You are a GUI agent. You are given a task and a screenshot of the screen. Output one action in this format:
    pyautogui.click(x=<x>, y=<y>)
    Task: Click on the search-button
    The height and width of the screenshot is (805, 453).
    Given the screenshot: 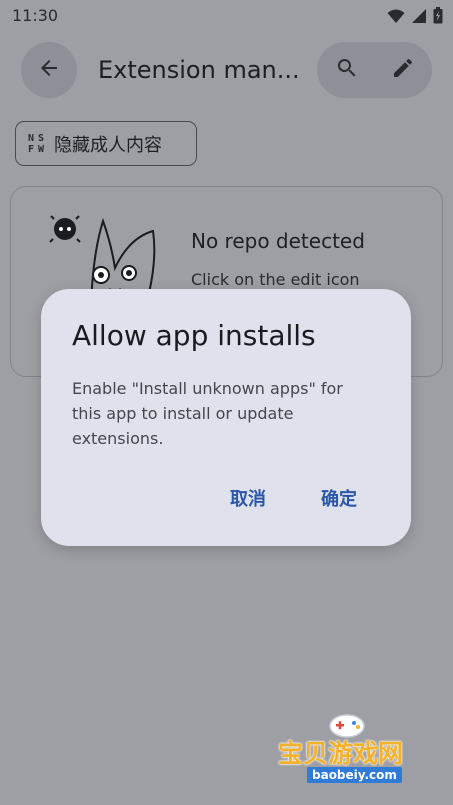 What is the action you would take?
    pyautogui.click(x=347, y=70)
    